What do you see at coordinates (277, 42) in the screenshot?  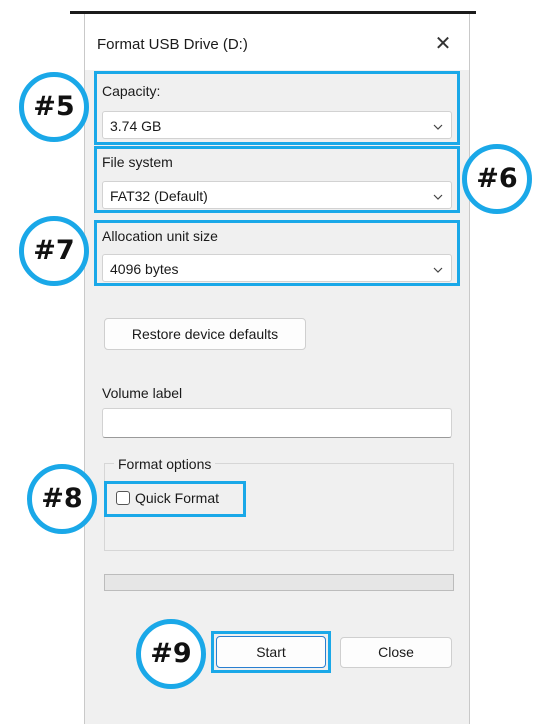 I see `title-bar: Format USB Drive (D:) ✕` at bounding box center [277, 42].